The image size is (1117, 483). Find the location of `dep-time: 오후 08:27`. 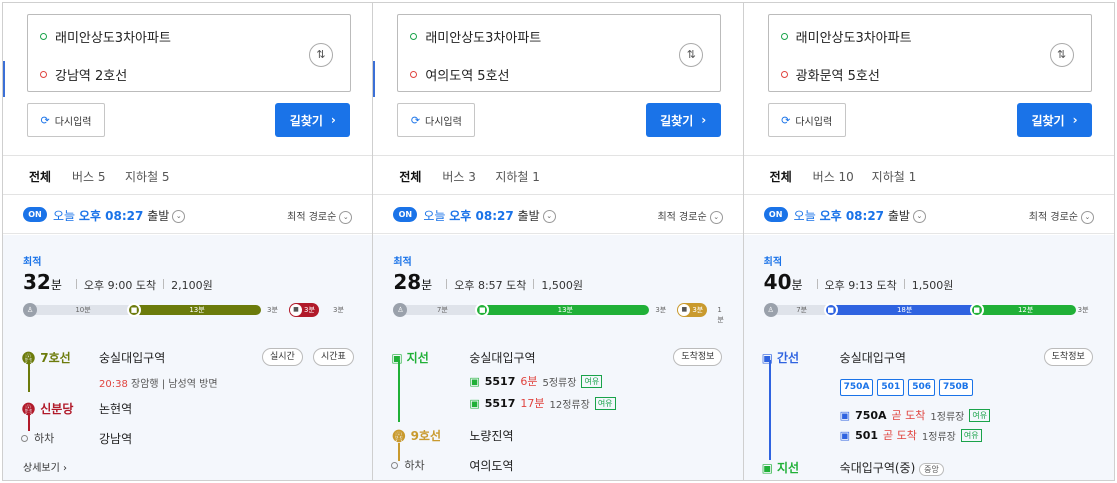

dep-time: 오후 08:27 is located at coordinates (111, 216).